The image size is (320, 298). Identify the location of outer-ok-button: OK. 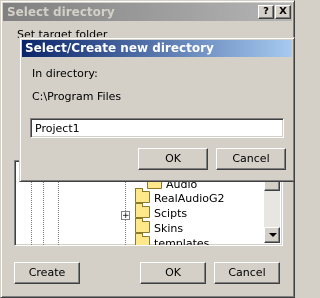
(173, 273).